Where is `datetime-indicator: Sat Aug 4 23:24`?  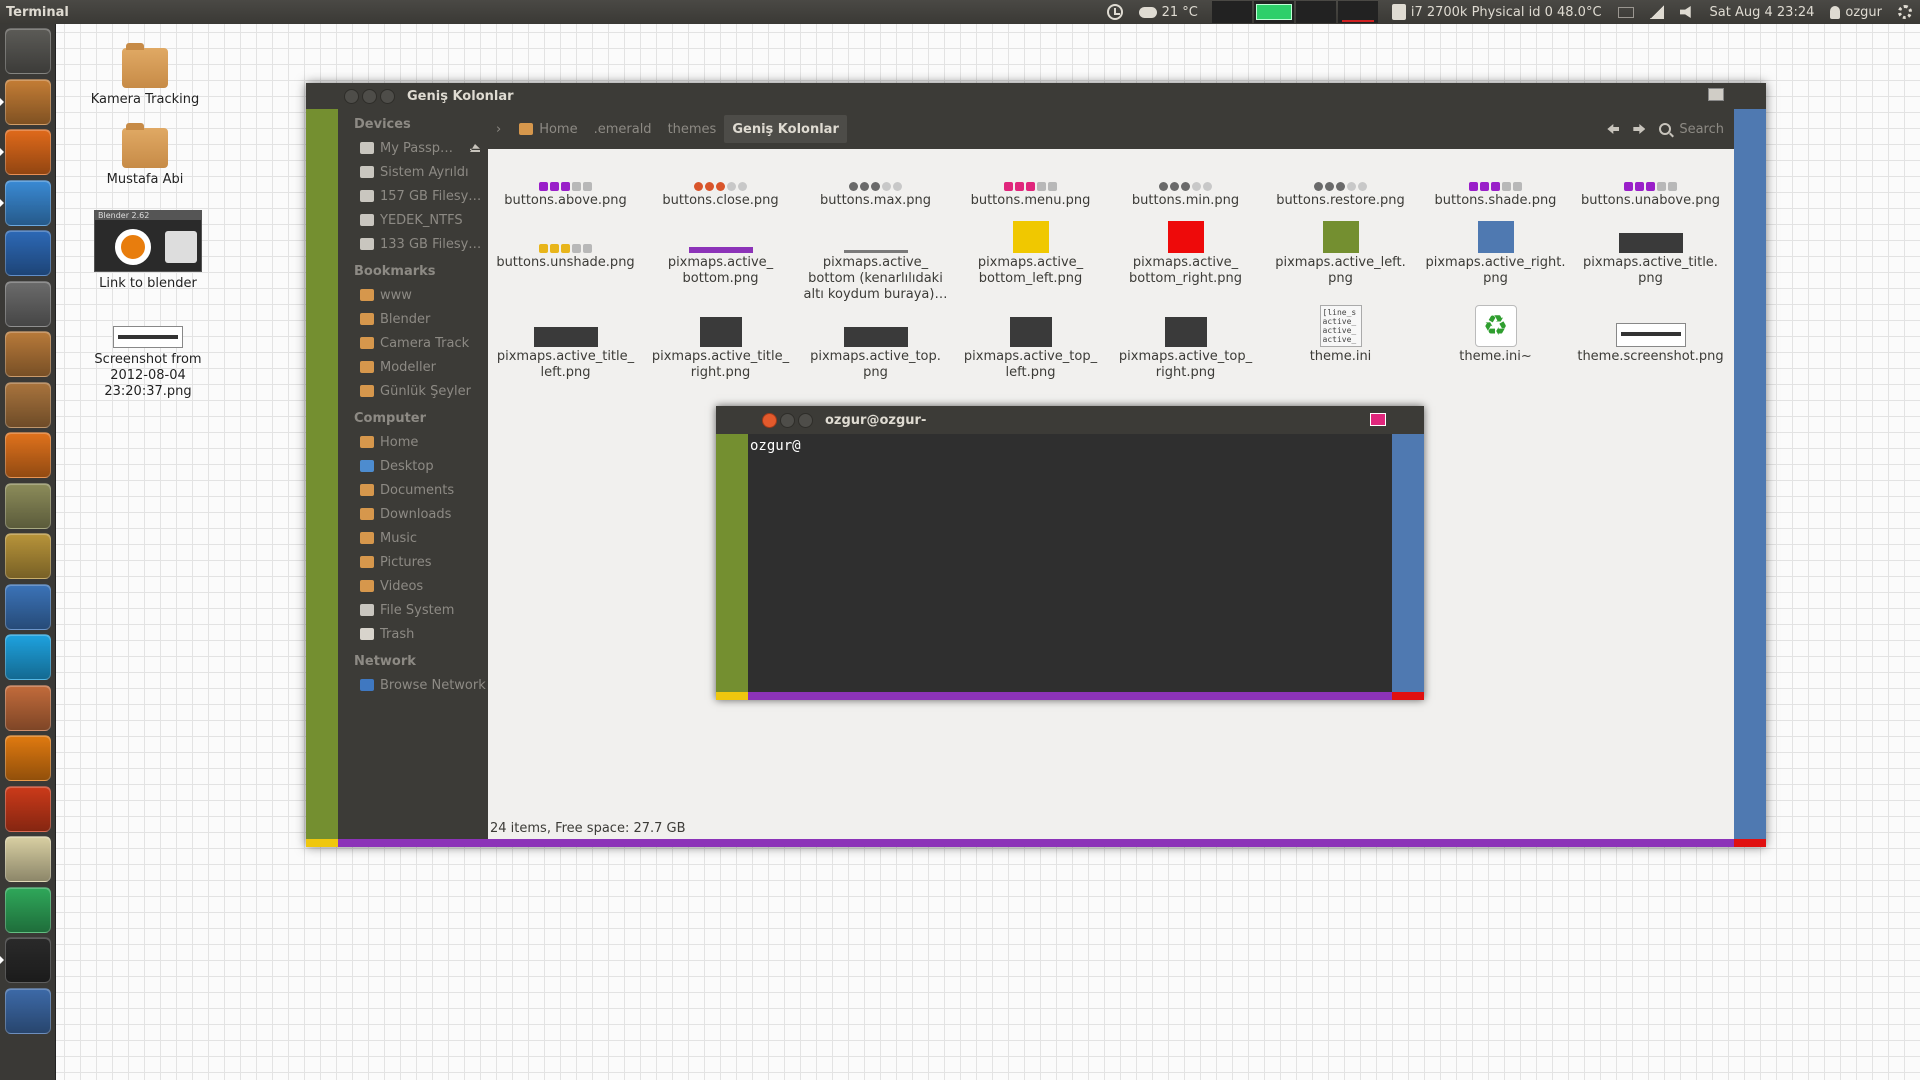 datetime-indicator: Sat Aug 4 23:24 is located at coordinates (1762, 12).